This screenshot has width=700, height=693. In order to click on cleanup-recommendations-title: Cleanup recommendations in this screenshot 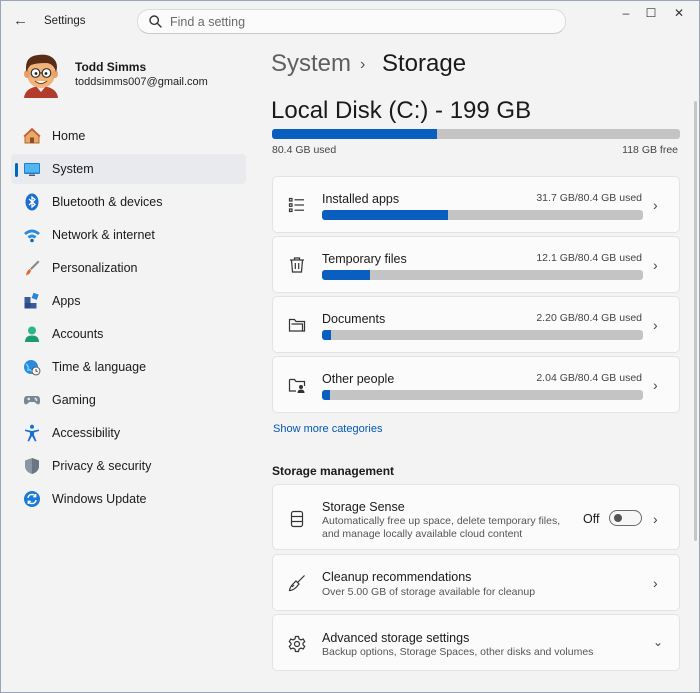, I will do `click(397, 577)`.